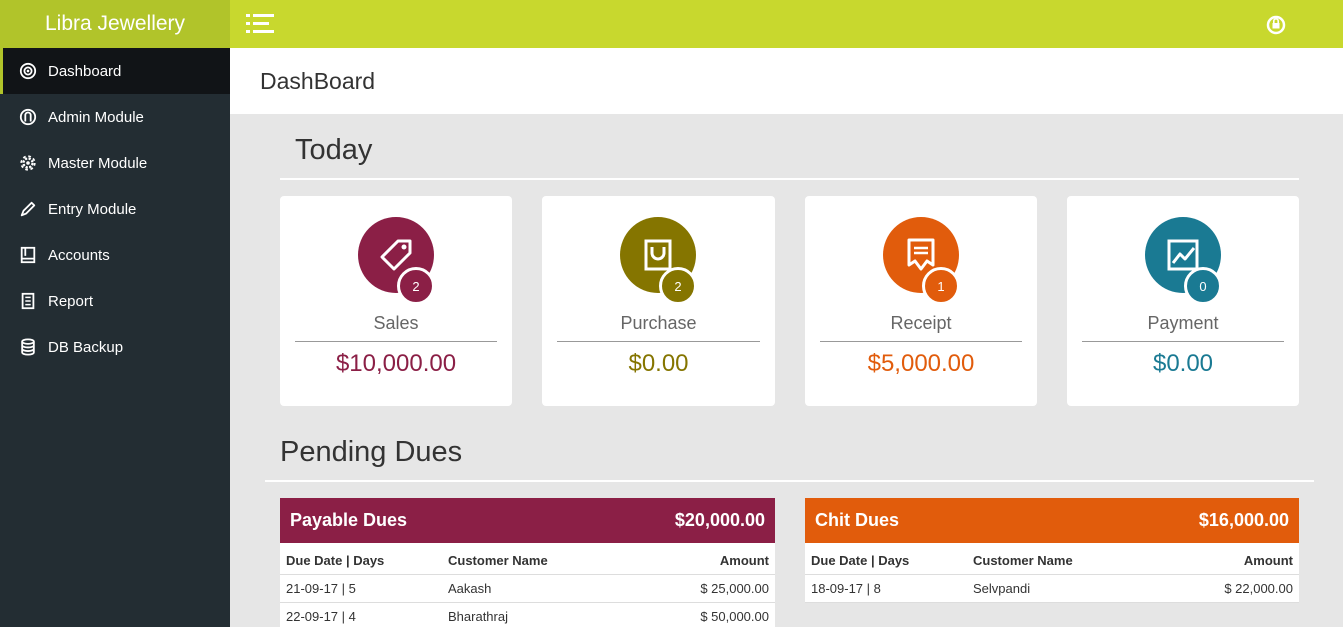  What do you see at coordinates (28, 209) in the screenshot?
I see `pencil-icon` at bounding box center [28, 209].